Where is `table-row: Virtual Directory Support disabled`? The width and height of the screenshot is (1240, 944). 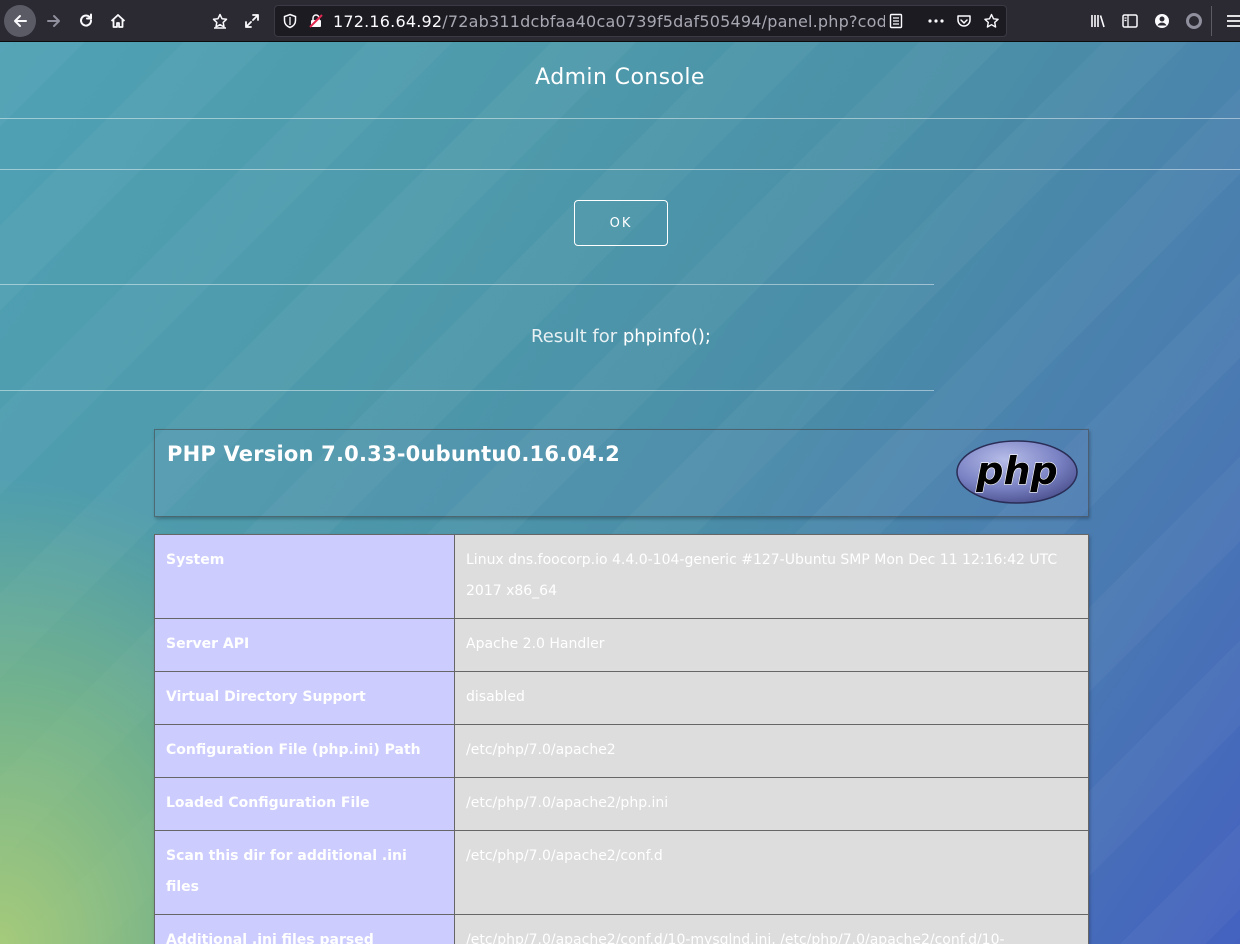
table-row: Virtual Directory Support disabled is located at coordinates (621, 698).